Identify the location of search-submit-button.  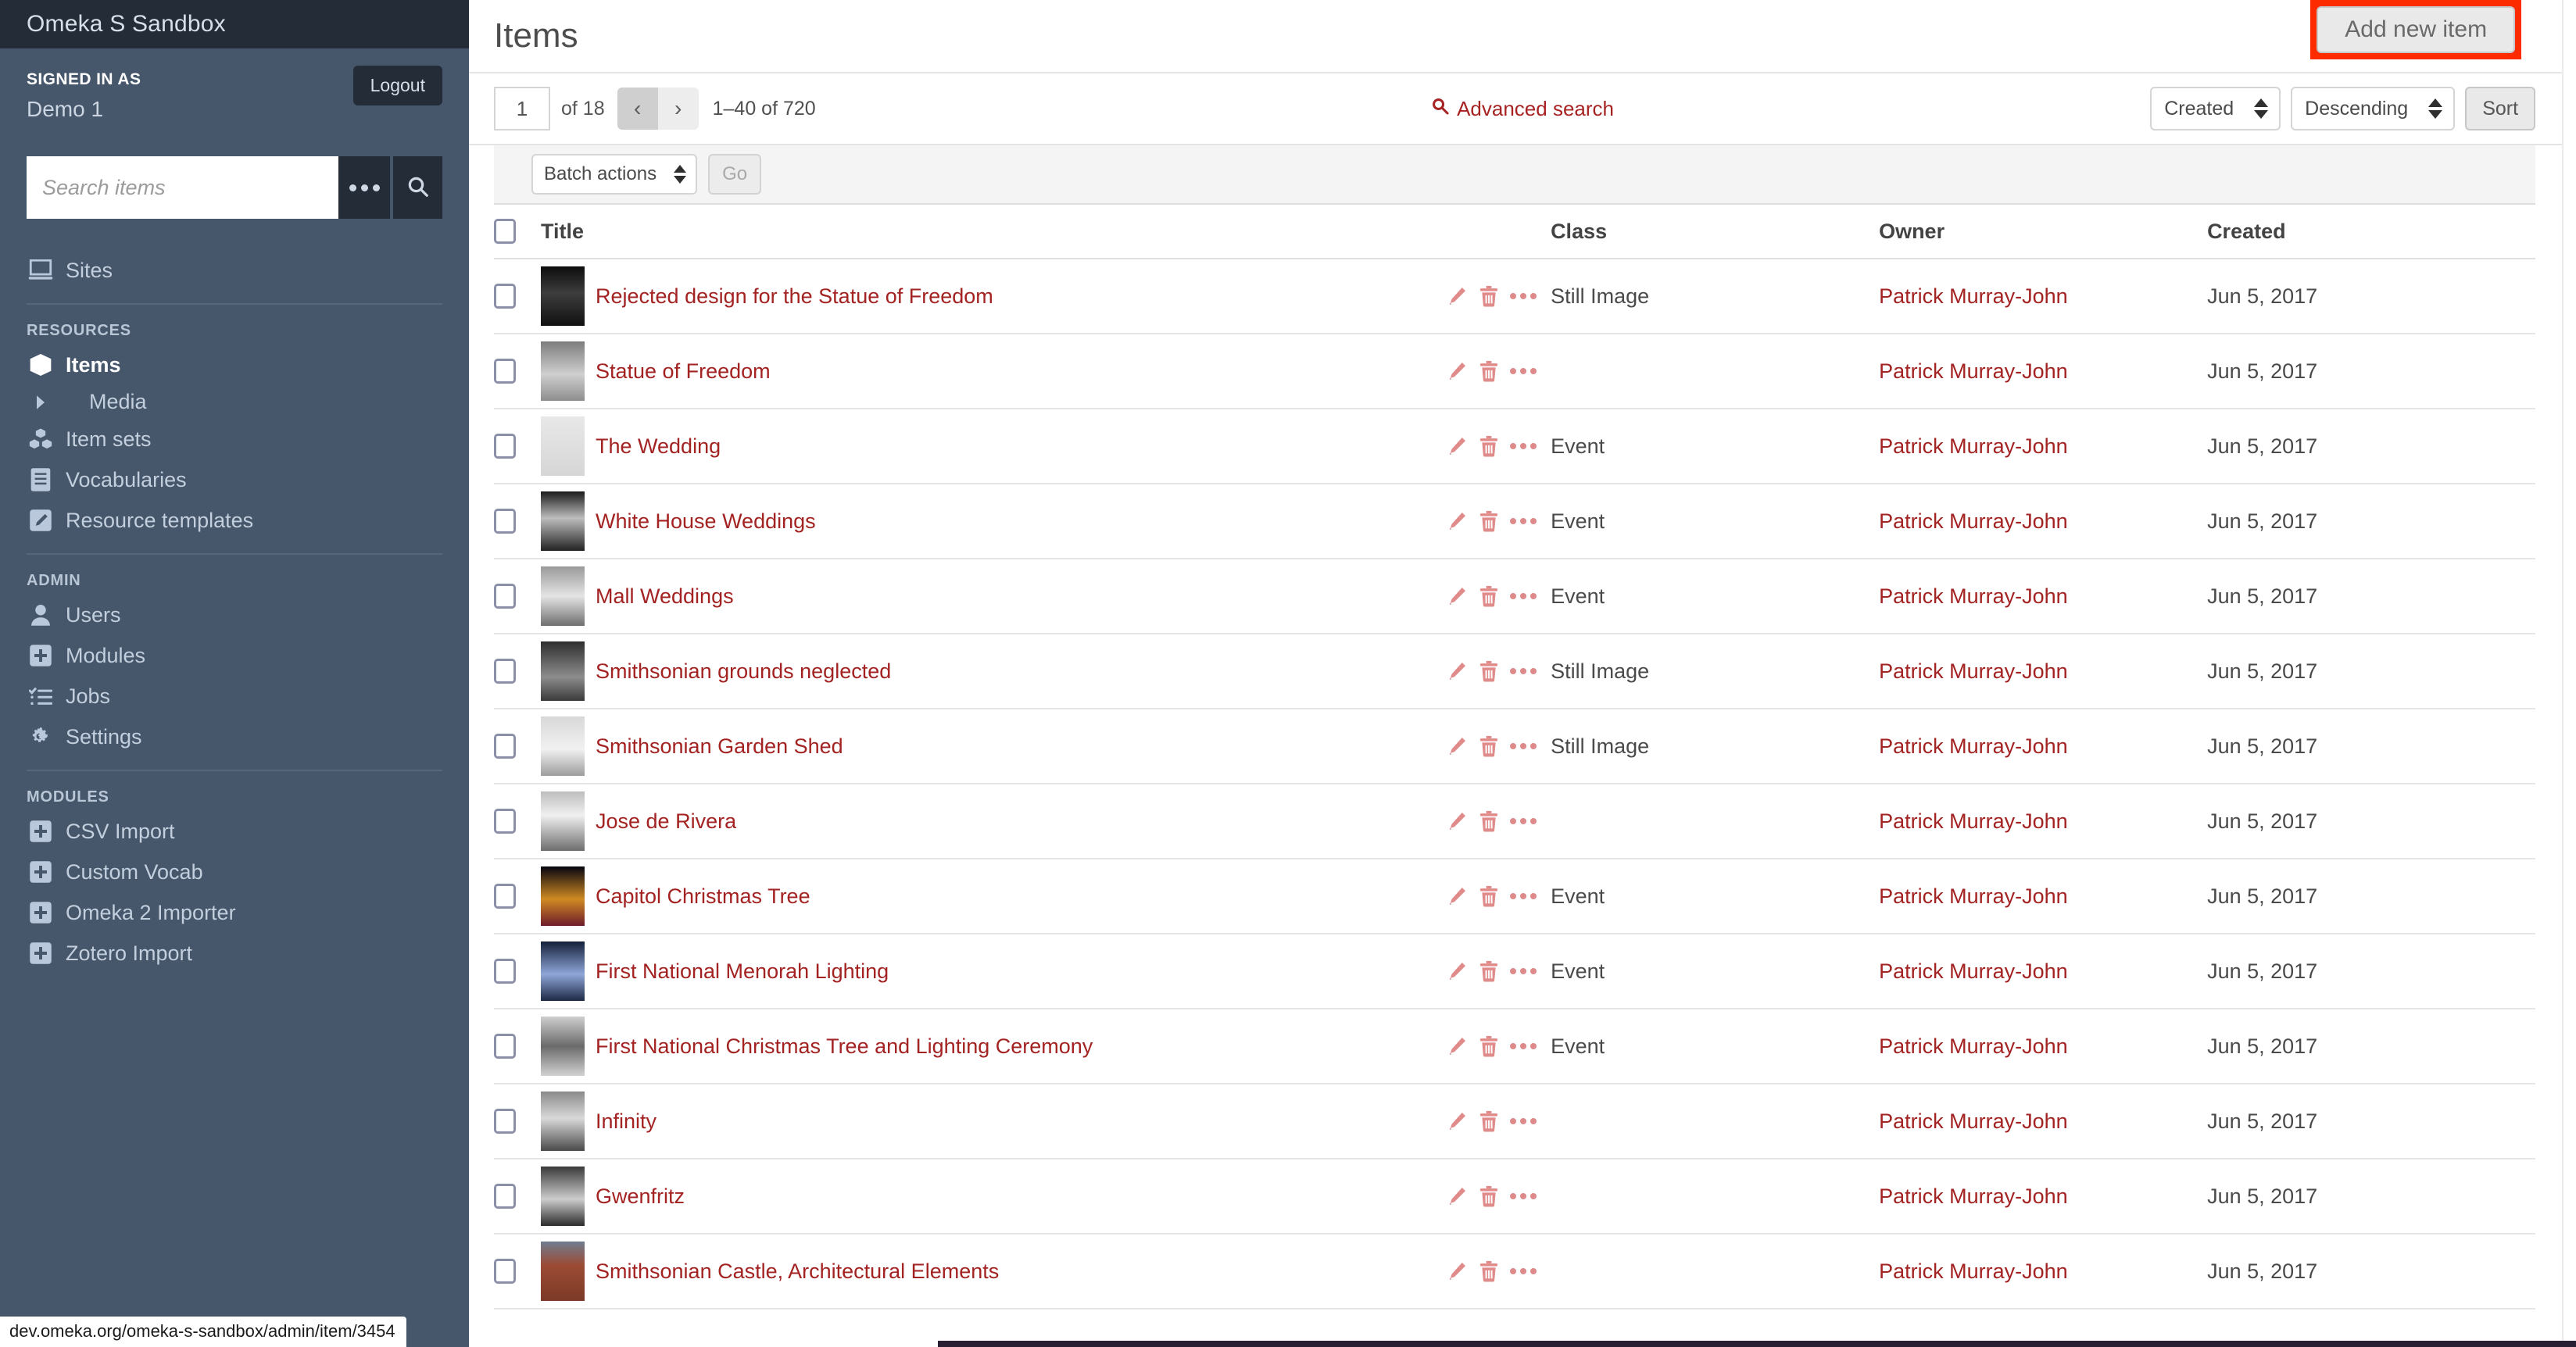
(416, 187).